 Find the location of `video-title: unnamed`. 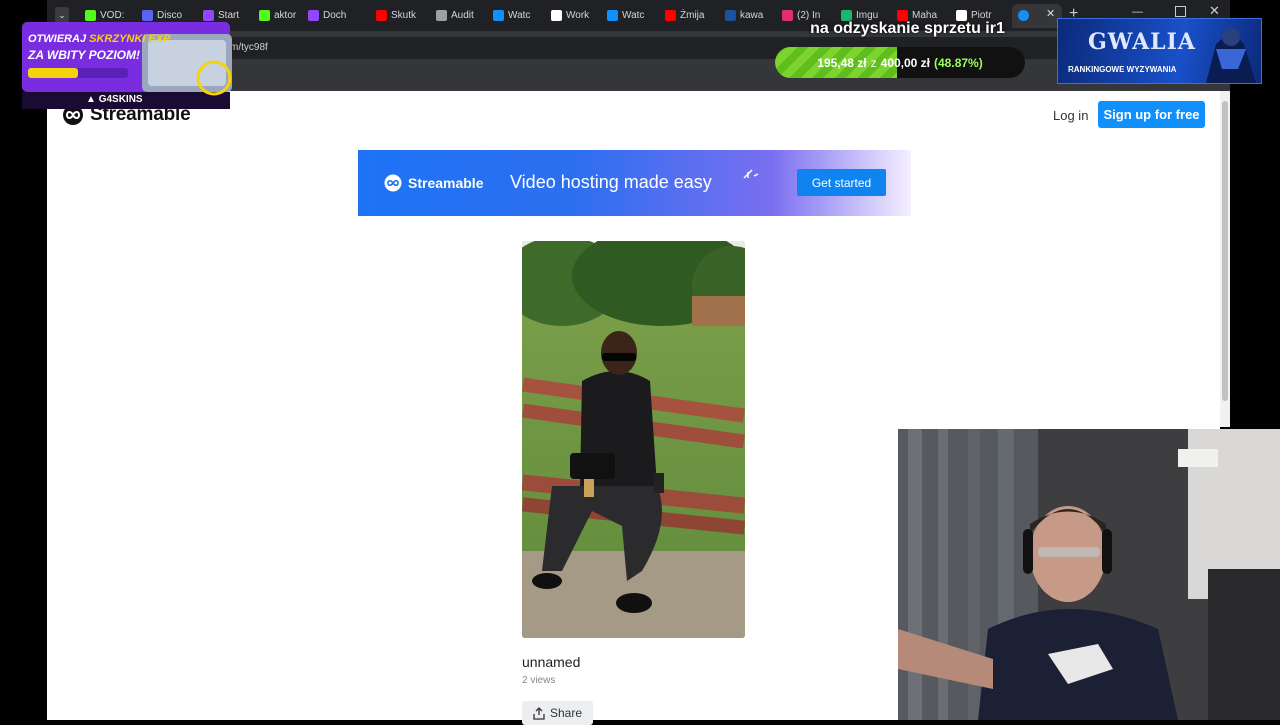

video-title: unnamed is located at coordinates (551, 662).